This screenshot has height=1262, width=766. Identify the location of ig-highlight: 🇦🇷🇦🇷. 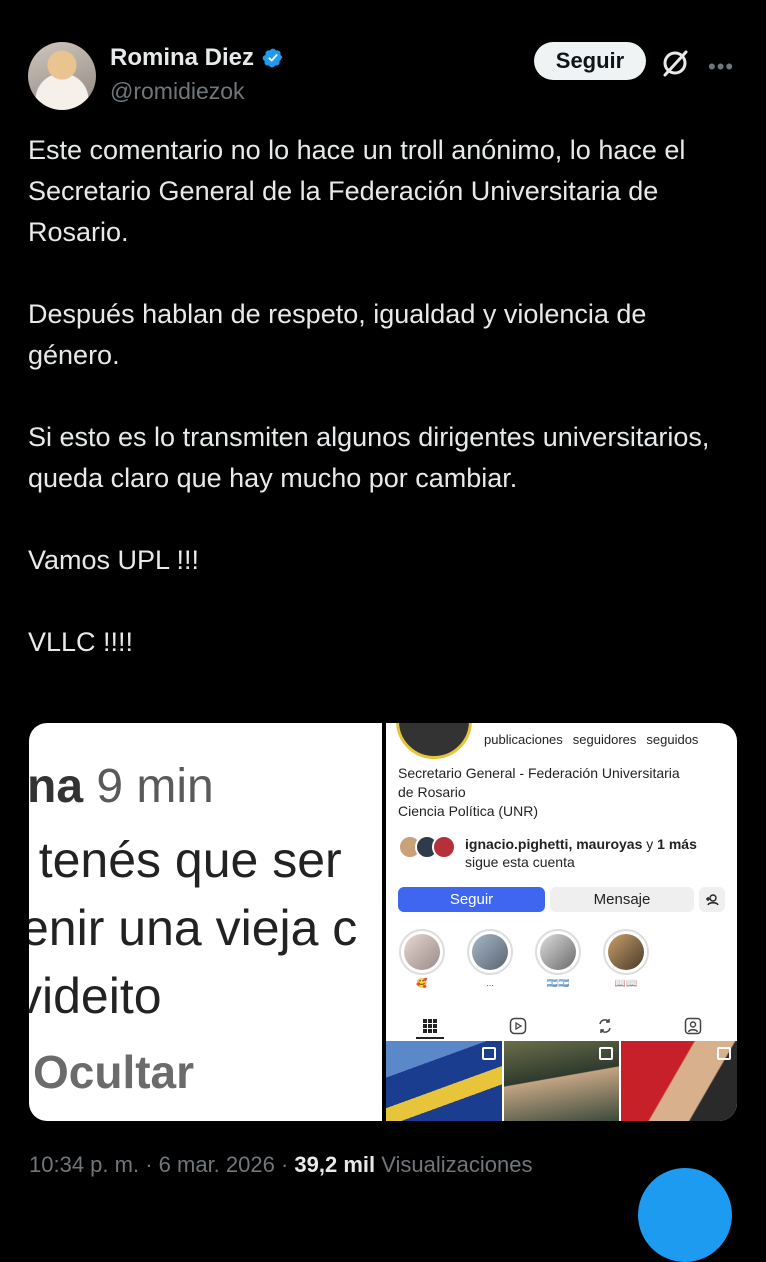
(558, 959).